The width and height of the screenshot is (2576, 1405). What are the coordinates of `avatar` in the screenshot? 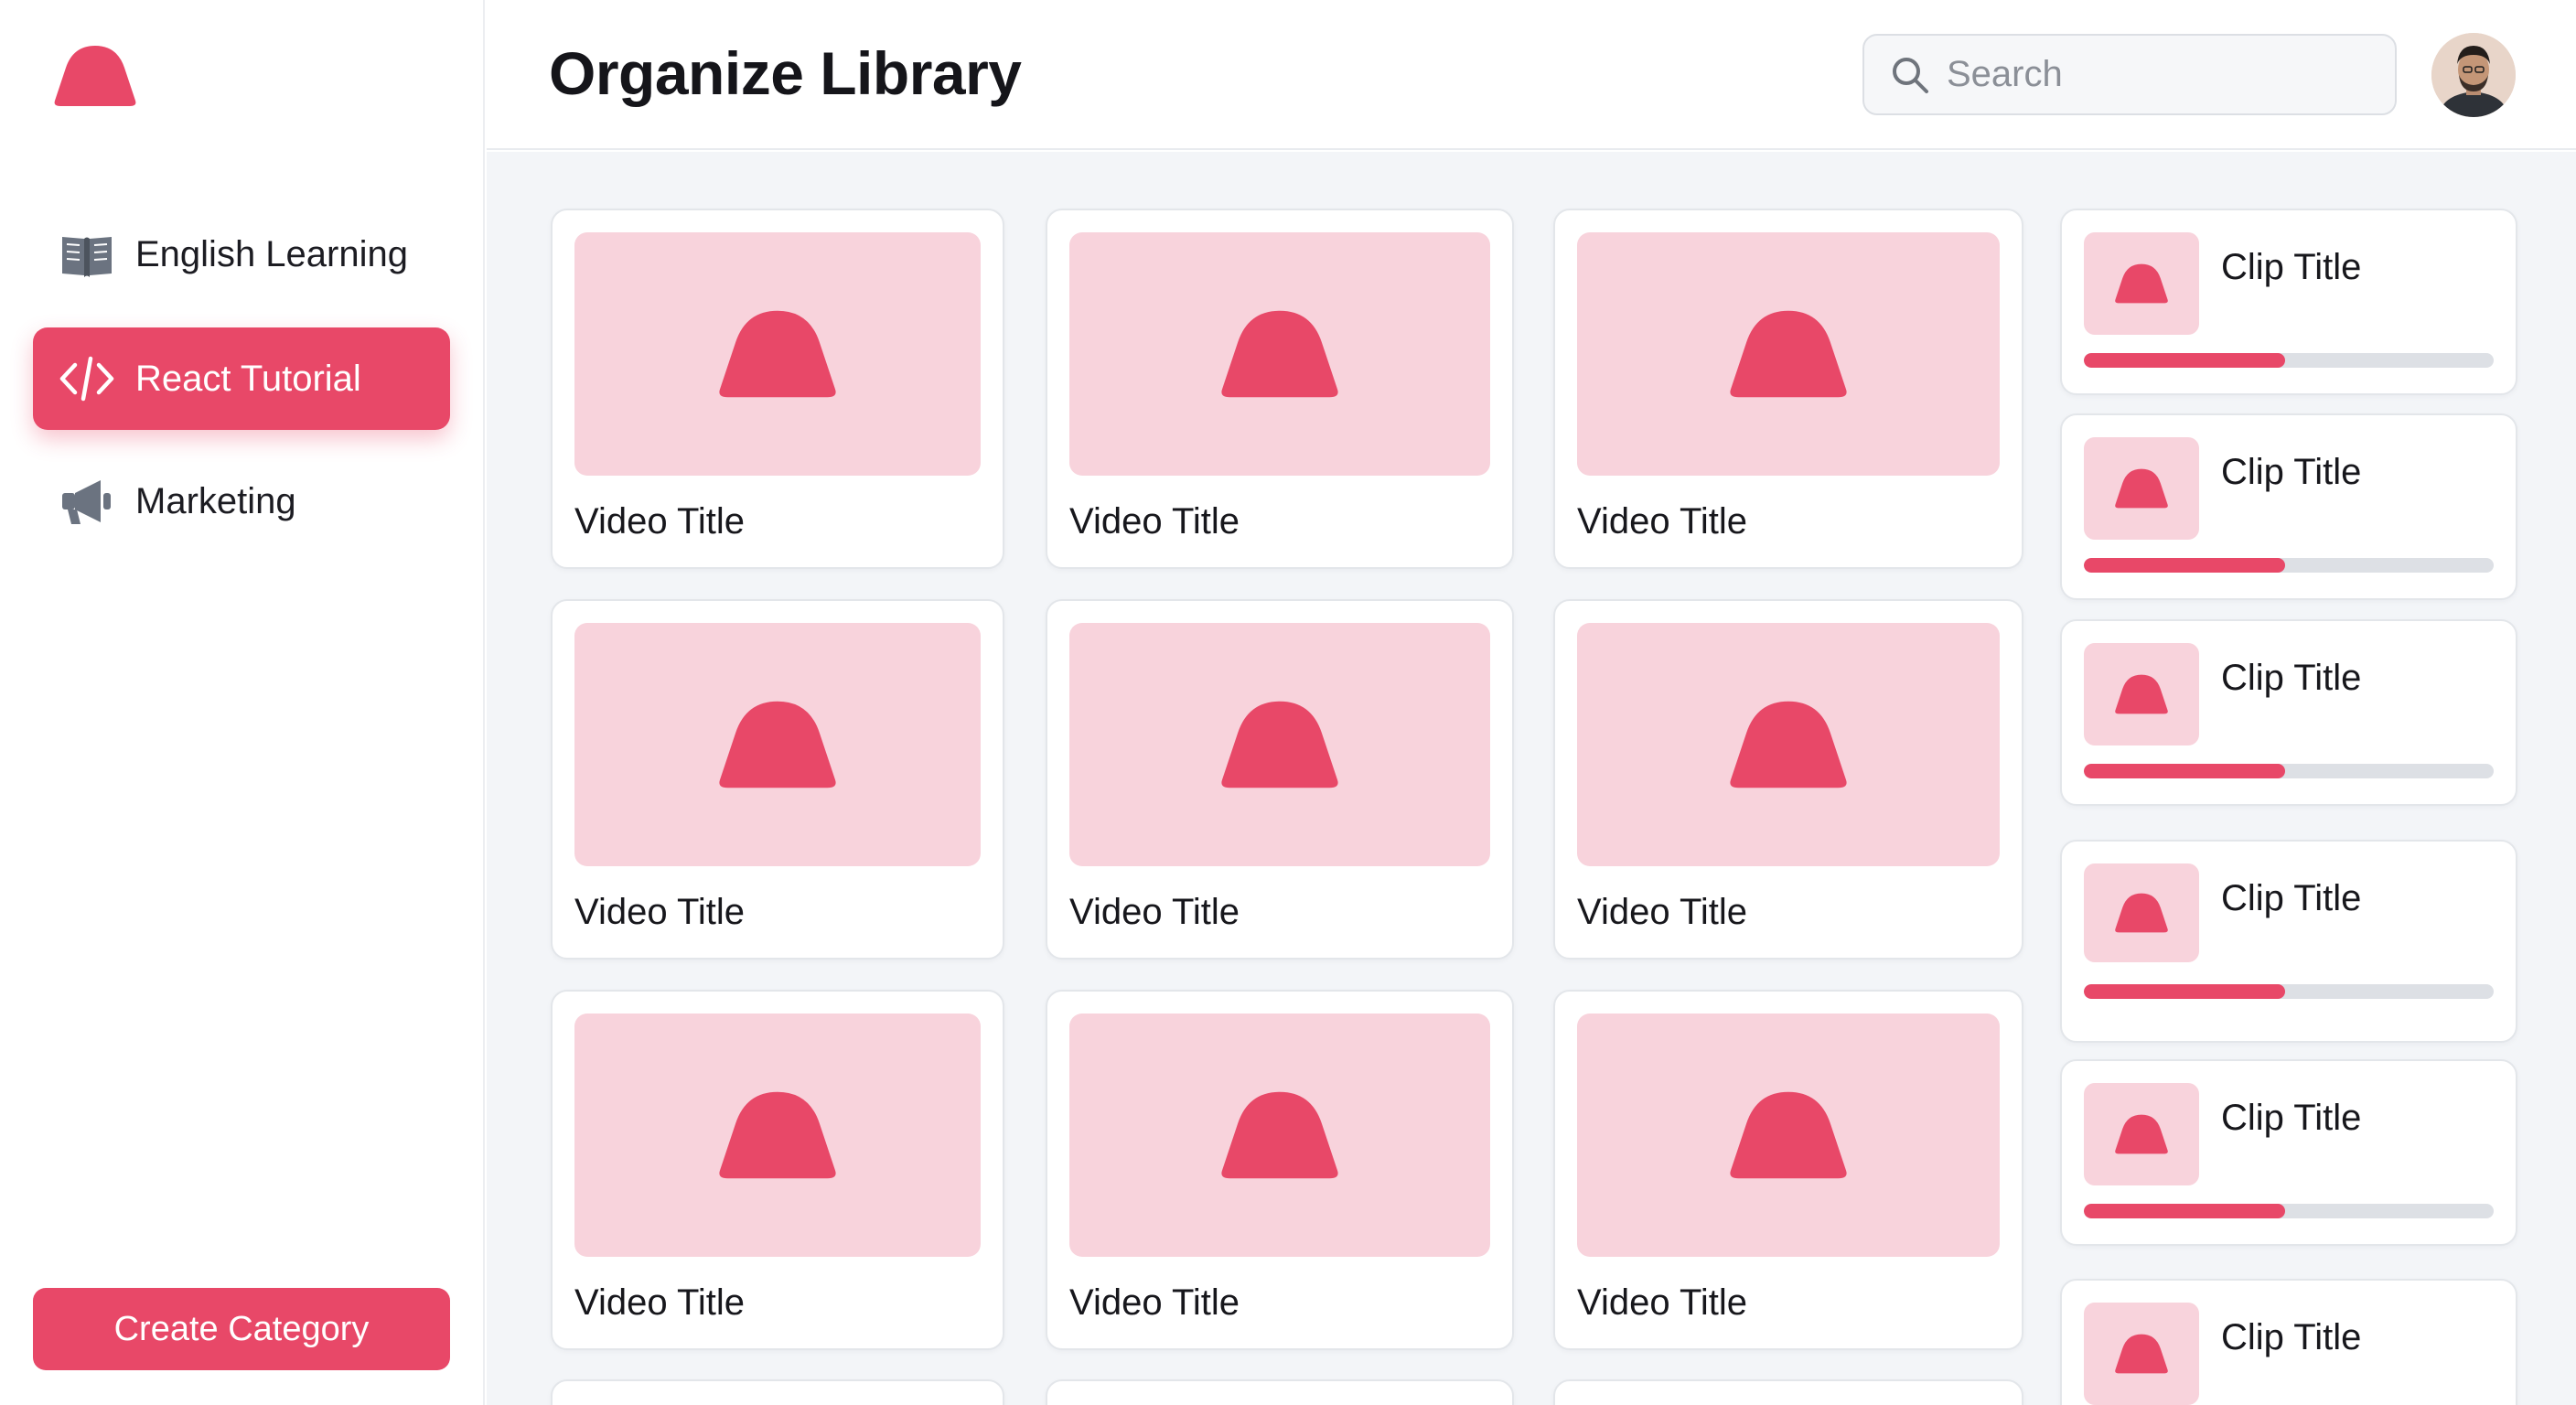 It's located at (2474, 75).